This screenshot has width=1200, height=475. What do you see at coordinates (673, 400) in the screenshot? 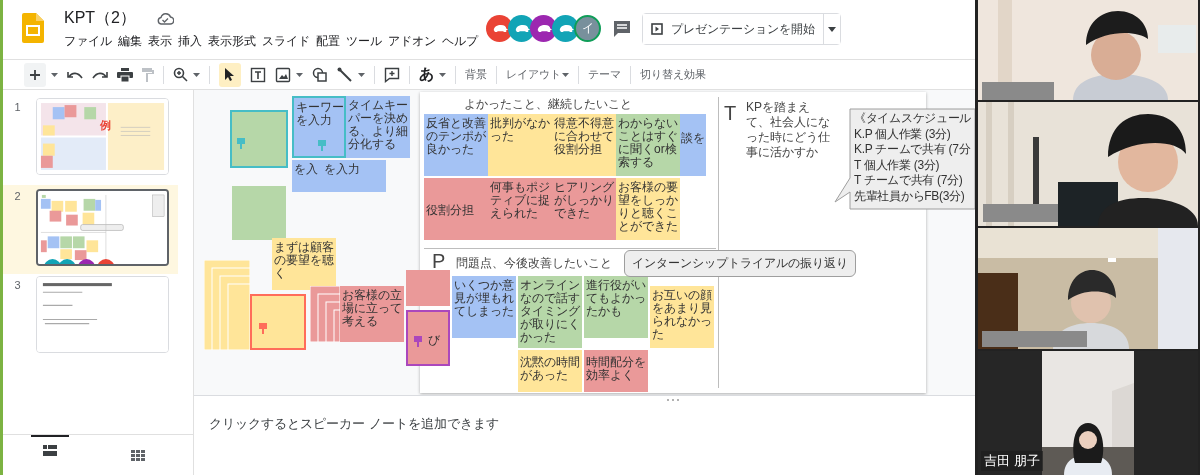
I see `resize-handle` at bounding box center [673, 400].